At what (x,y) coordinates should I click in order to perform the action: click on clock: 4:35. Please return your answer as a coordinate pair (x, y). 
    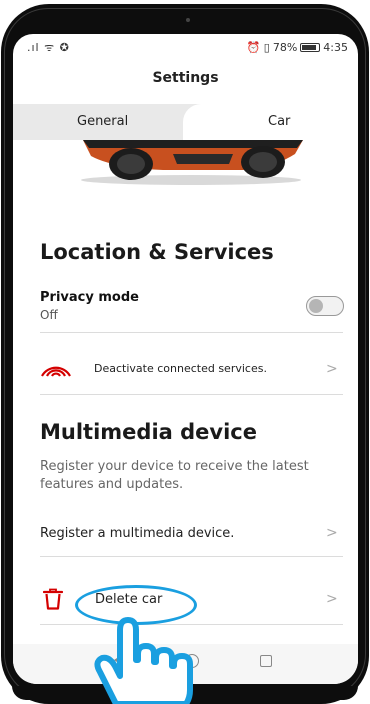
    Looking at the image, I should click on (335, 47).